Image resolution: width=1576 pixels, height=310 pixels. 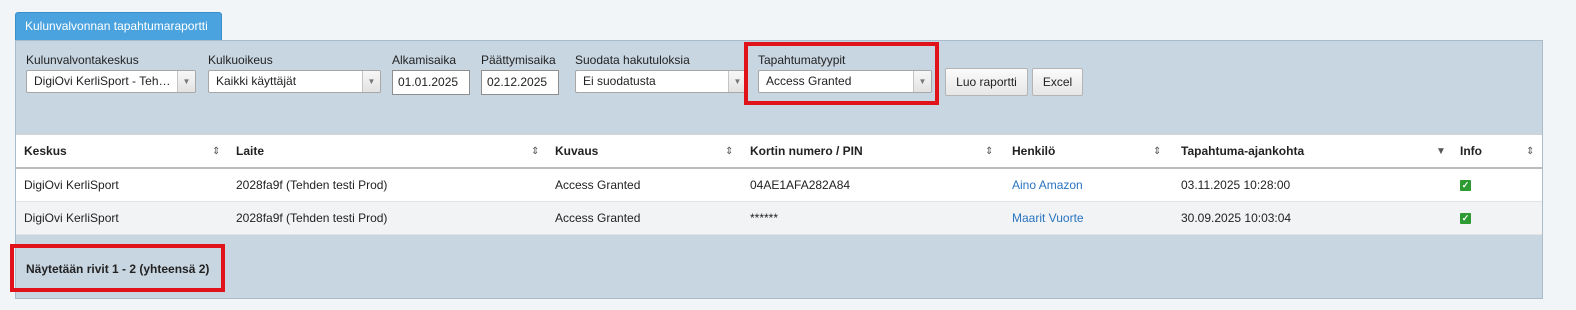 I want to click on center-label: Kulunvalvontakeskus, so click(x=82, y=60).